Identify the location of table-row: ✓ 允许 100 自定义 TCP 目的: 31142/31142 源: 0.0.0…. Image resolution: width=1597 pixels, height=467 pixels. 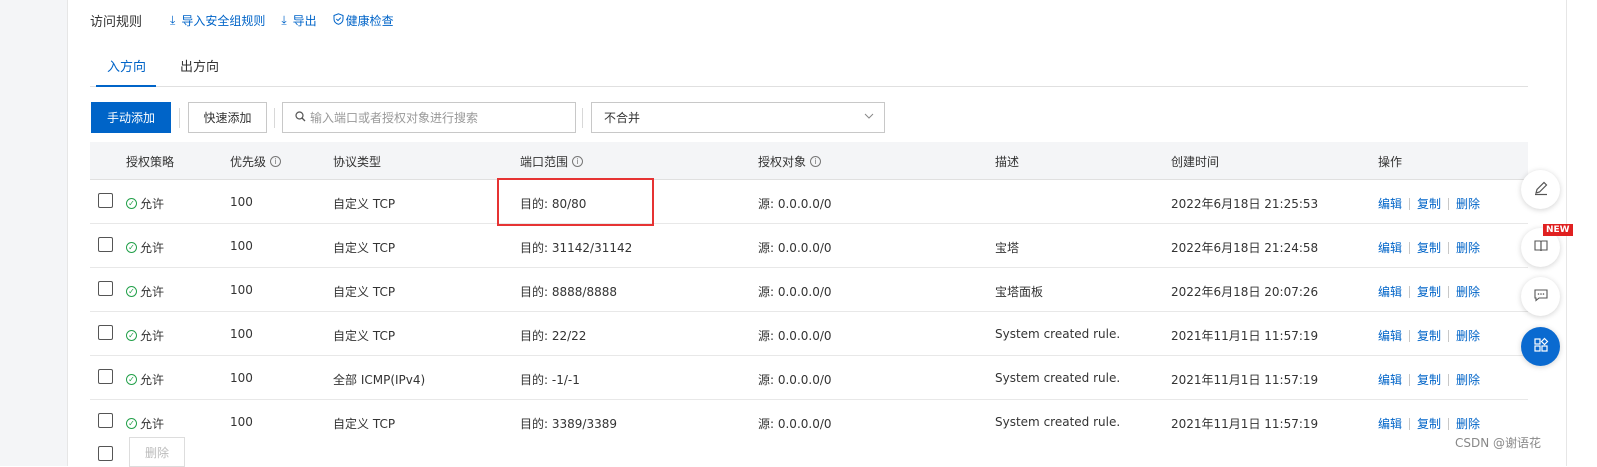
(809, 246).